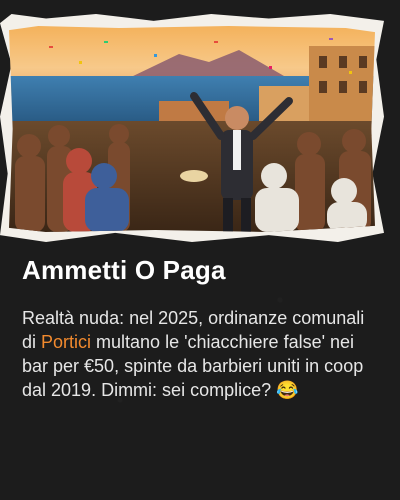  Describe the element at coordinates (124, 270) in the screenshot. I see `post-title: Ammetti O Paga` at that location.